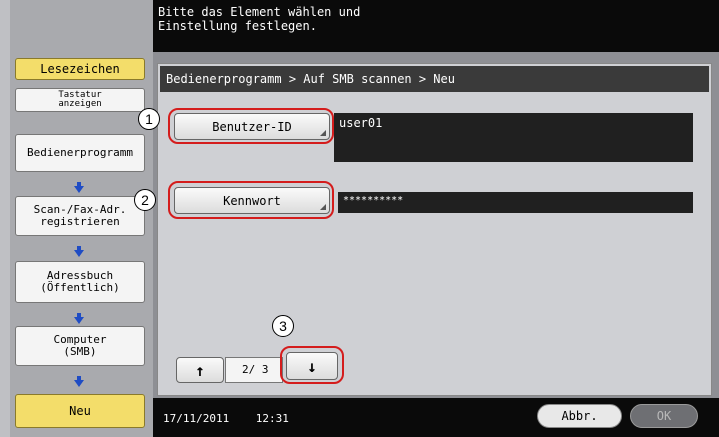  What do you see at coordinates (434, 79) in the screenshot?
I see `breadcrumb: Bedienerprogramm > Auf SMB scannen > Neu` at bounding box center [434, 79].